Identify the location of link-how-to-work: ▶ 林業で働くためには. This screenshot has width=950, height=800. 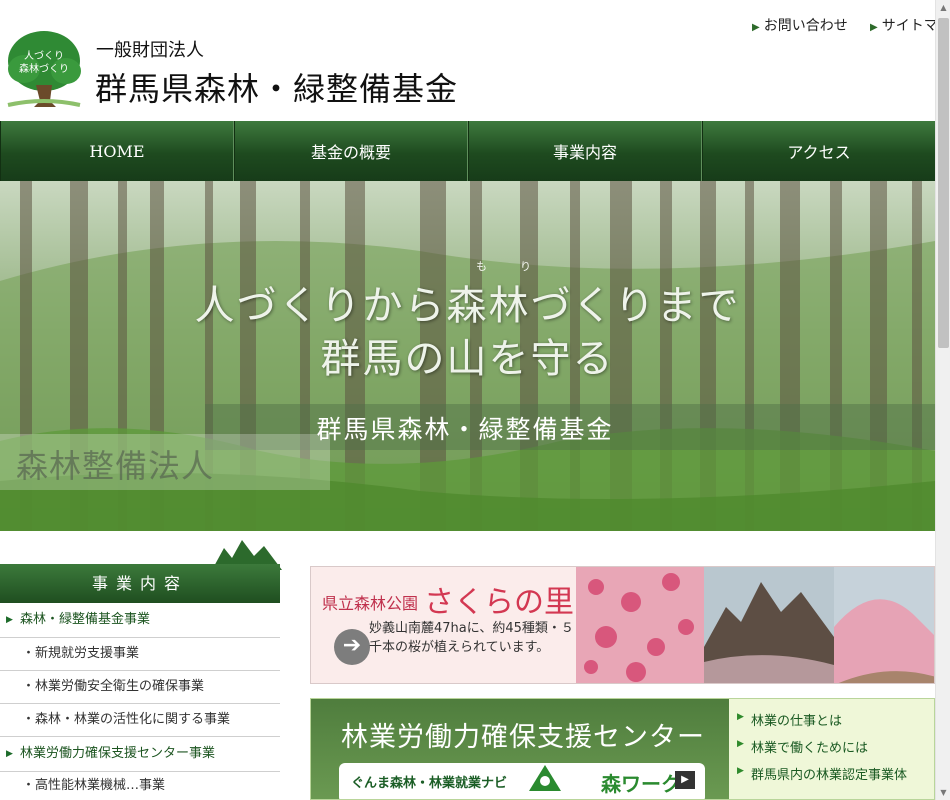
(803, 746).